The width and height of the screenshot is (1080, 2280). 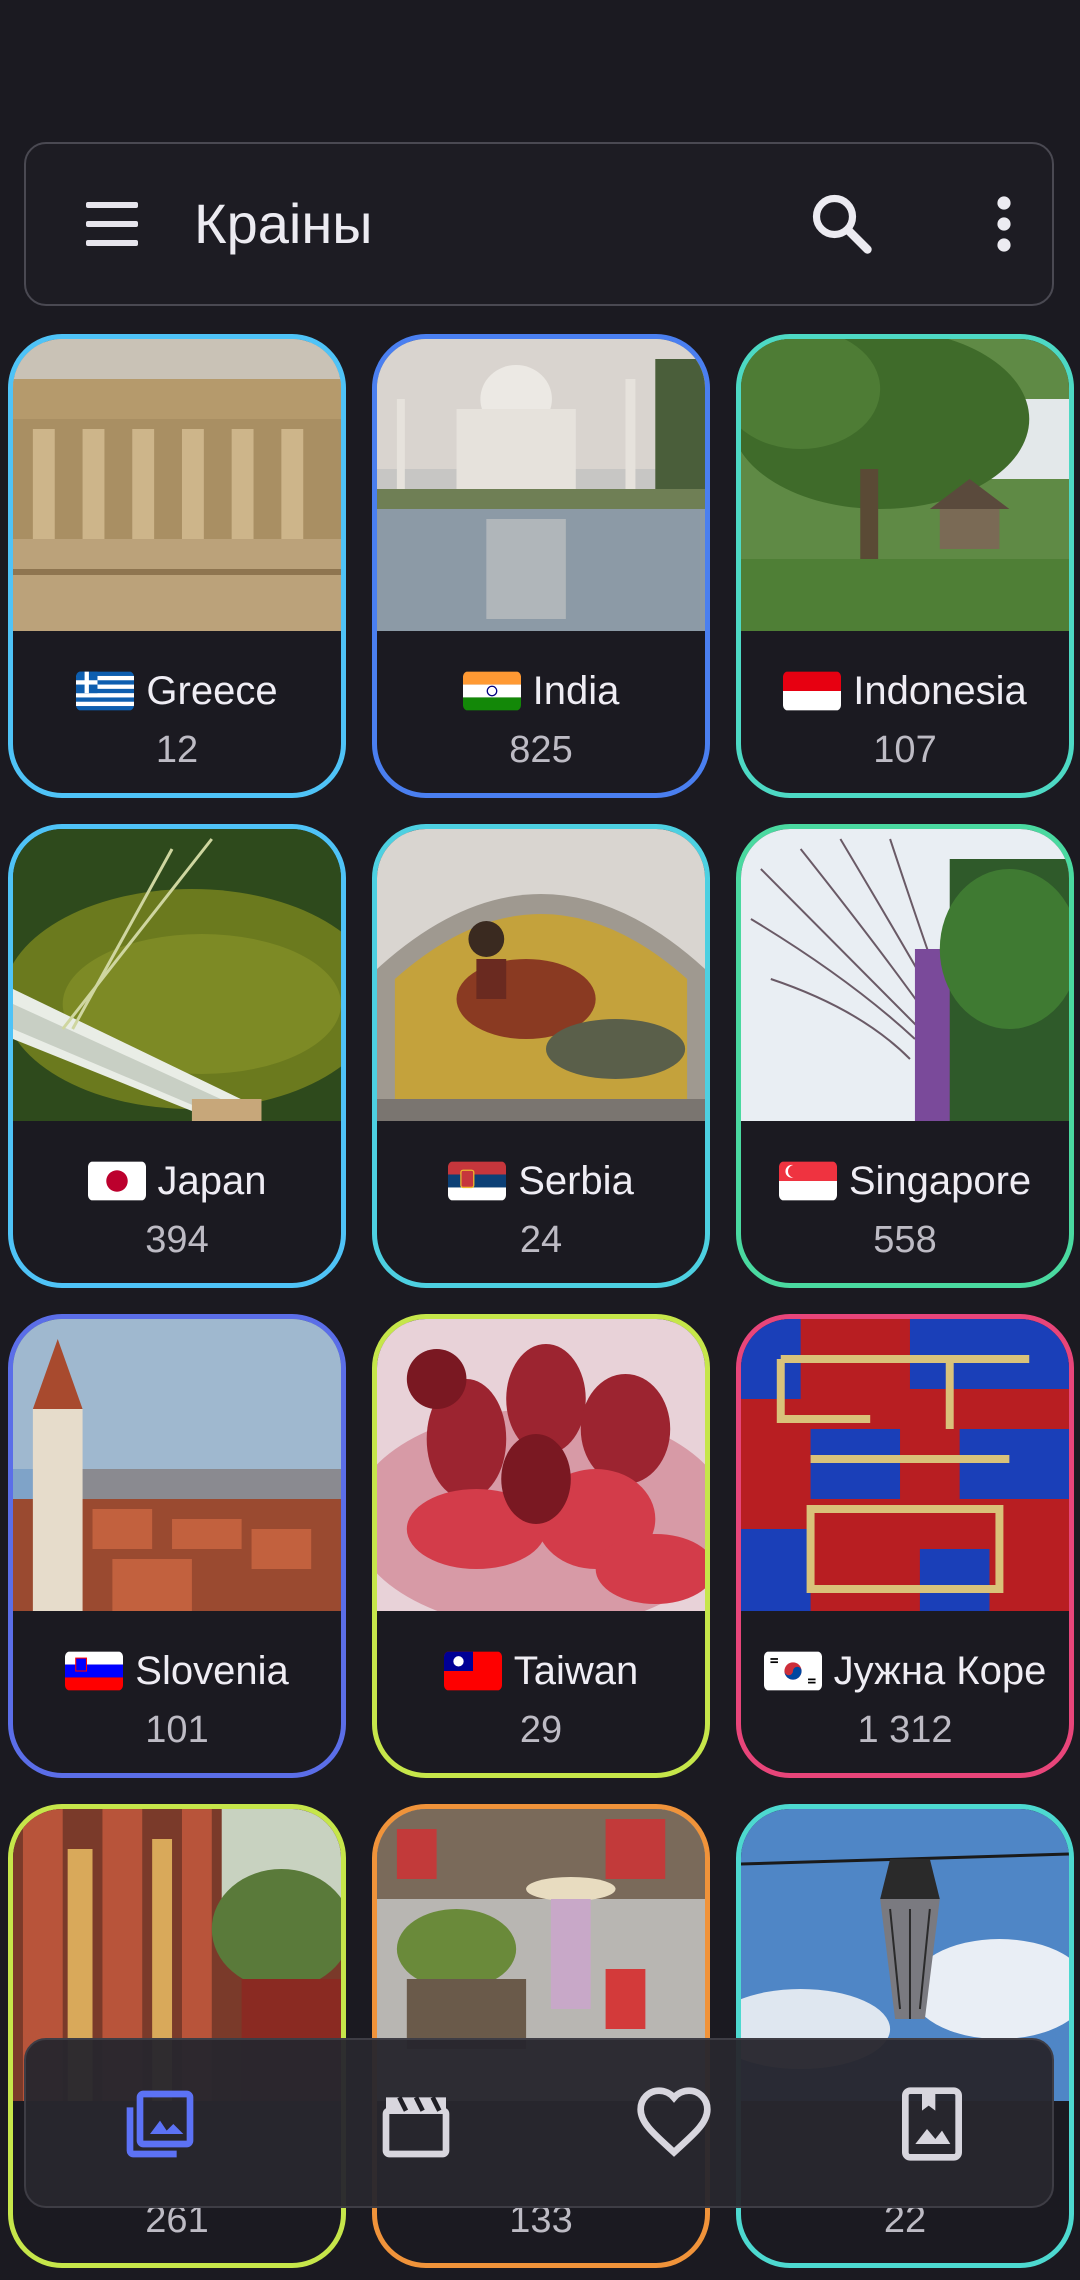 What do you see at coordinates (540, 60) in the screenshot?
I see `status-bar` at bounding box center [540, 60].